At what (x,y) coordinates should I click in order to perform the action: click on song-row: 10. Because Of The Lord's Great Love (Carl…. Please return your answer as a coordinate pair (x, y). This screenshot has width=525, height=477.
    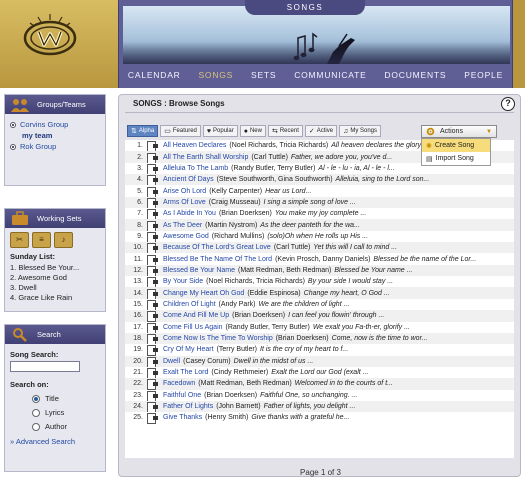
    Looking at the image, I should click on (319, 248).